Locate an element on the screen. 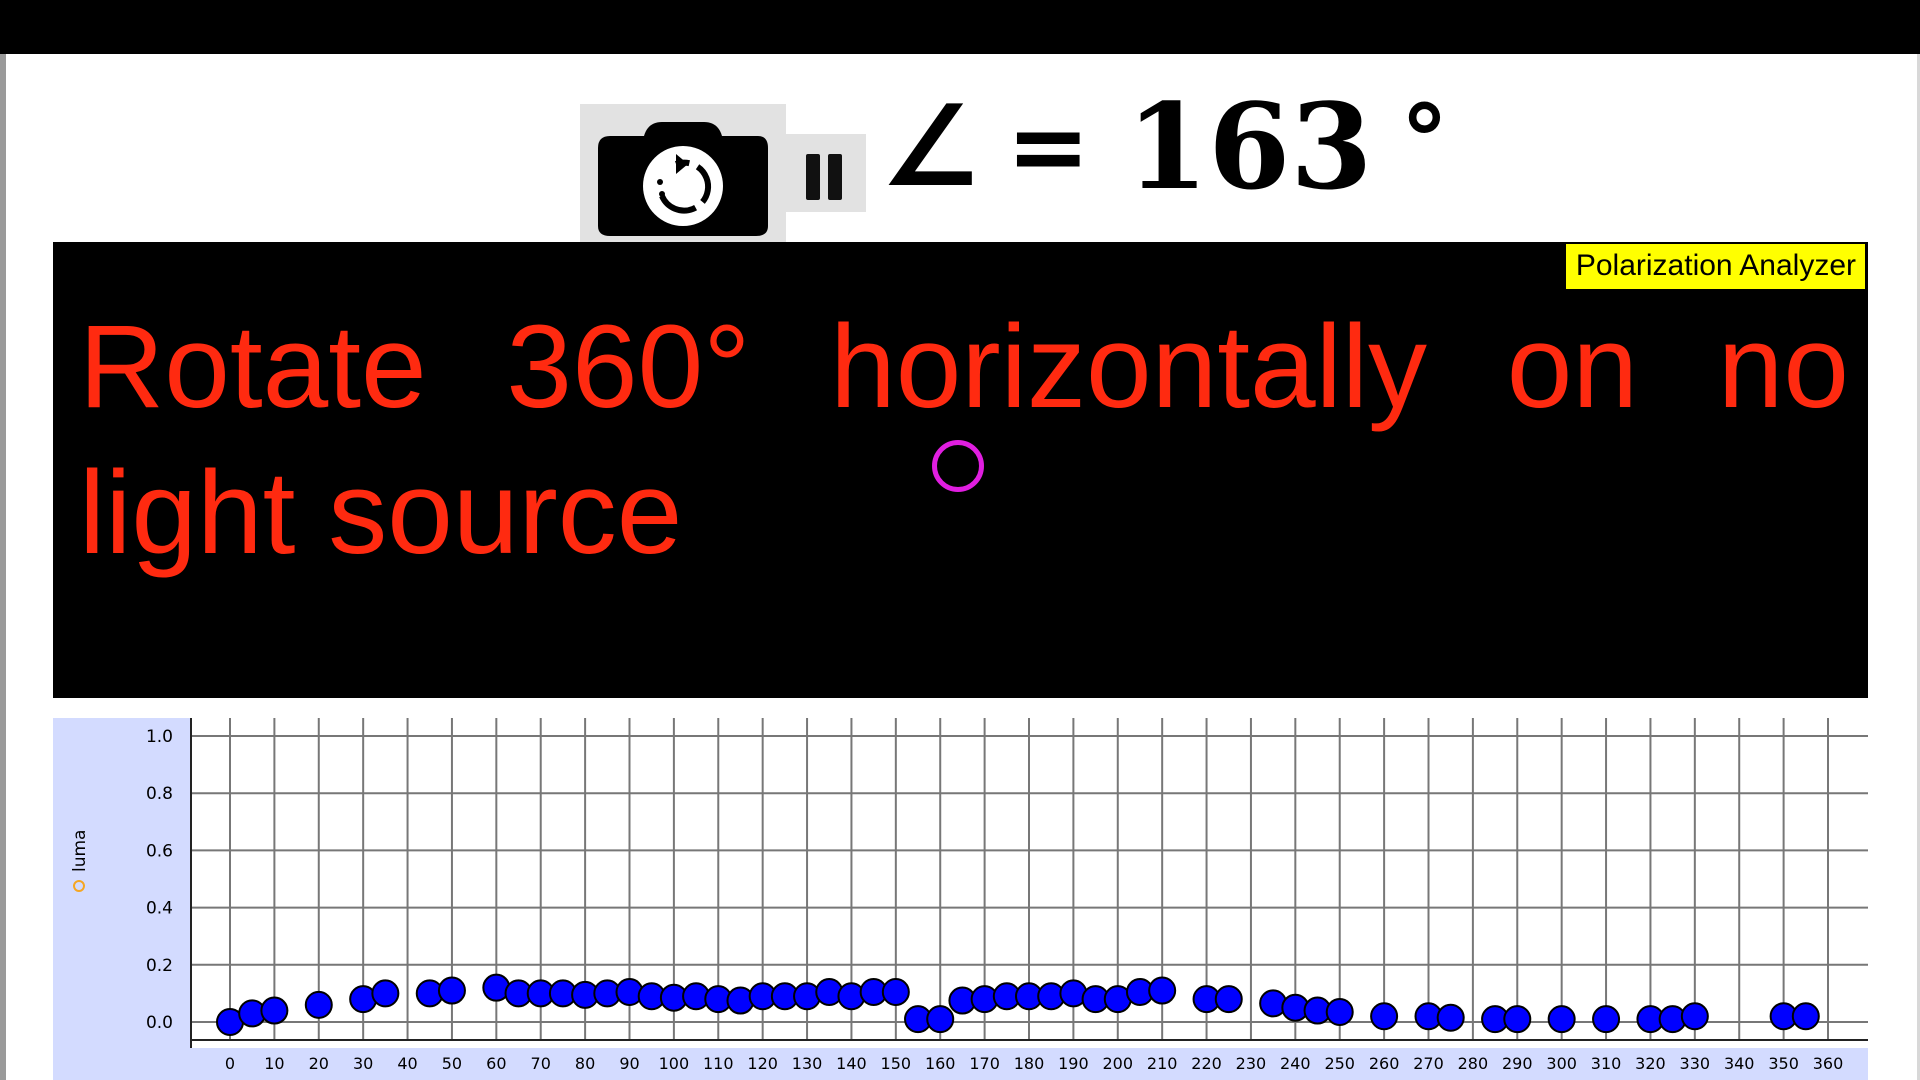 The height and width of the screenshot is (1080, 1920). app-title-badge: Polarization Analyzer is located at coordinates (1715, 266).